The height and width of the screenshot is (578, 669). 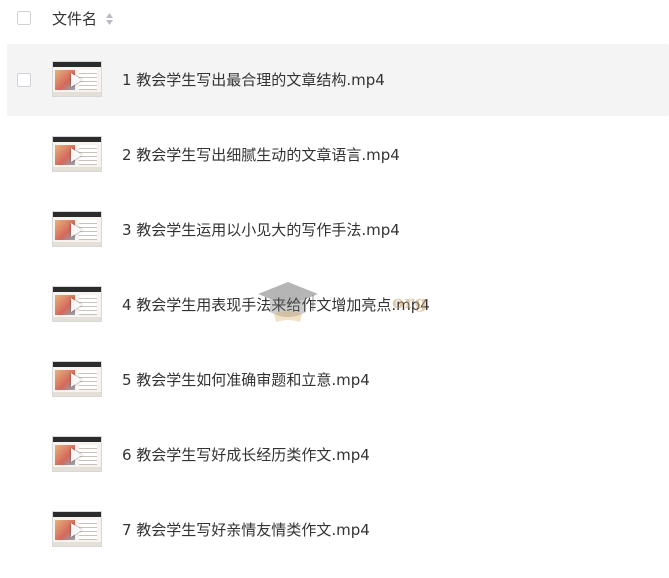 I want to click on file-row: 3 教会学生运用以小见大的写作手法.mp4, so click(x=338, y=230).